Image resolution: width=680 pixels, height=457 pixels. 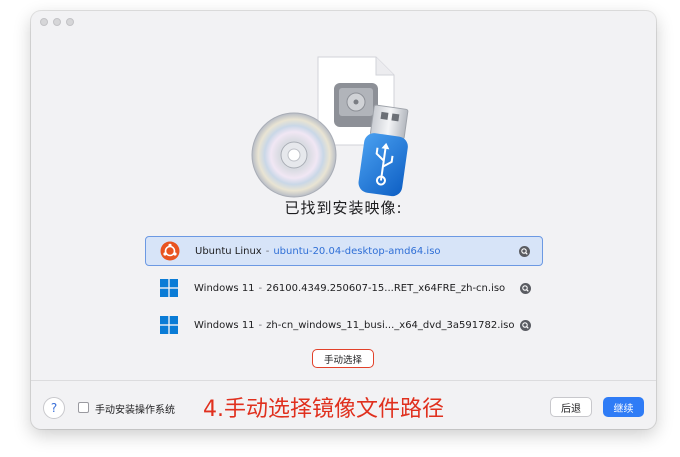 What do you see at coordinates (357, 251) in the screenshot?
I see `iso-filename: ubuntu-20.04-desktop-amd64.iso` at bounding box center [357, 251].